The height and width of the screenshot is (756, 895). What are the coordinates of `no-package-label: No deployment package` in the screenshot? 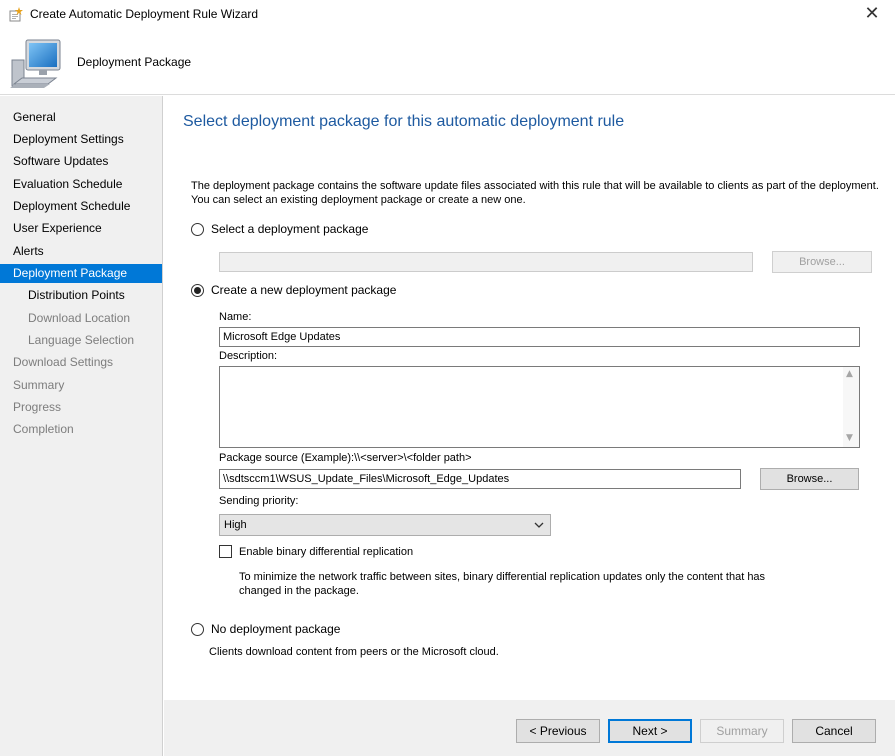 It's located at (276, 629).